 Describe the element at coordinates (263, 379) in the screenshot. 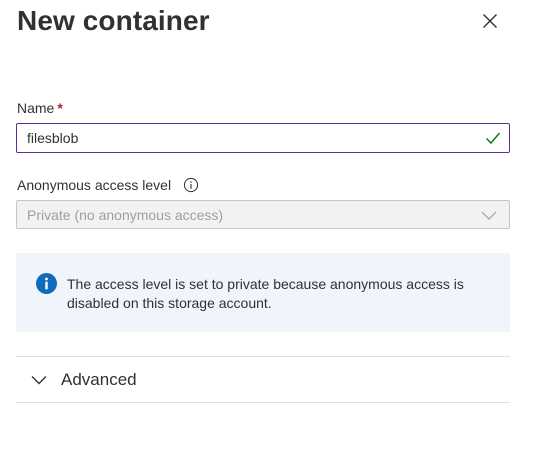

I see `advanced-section-toggle: Advanced` at that location.